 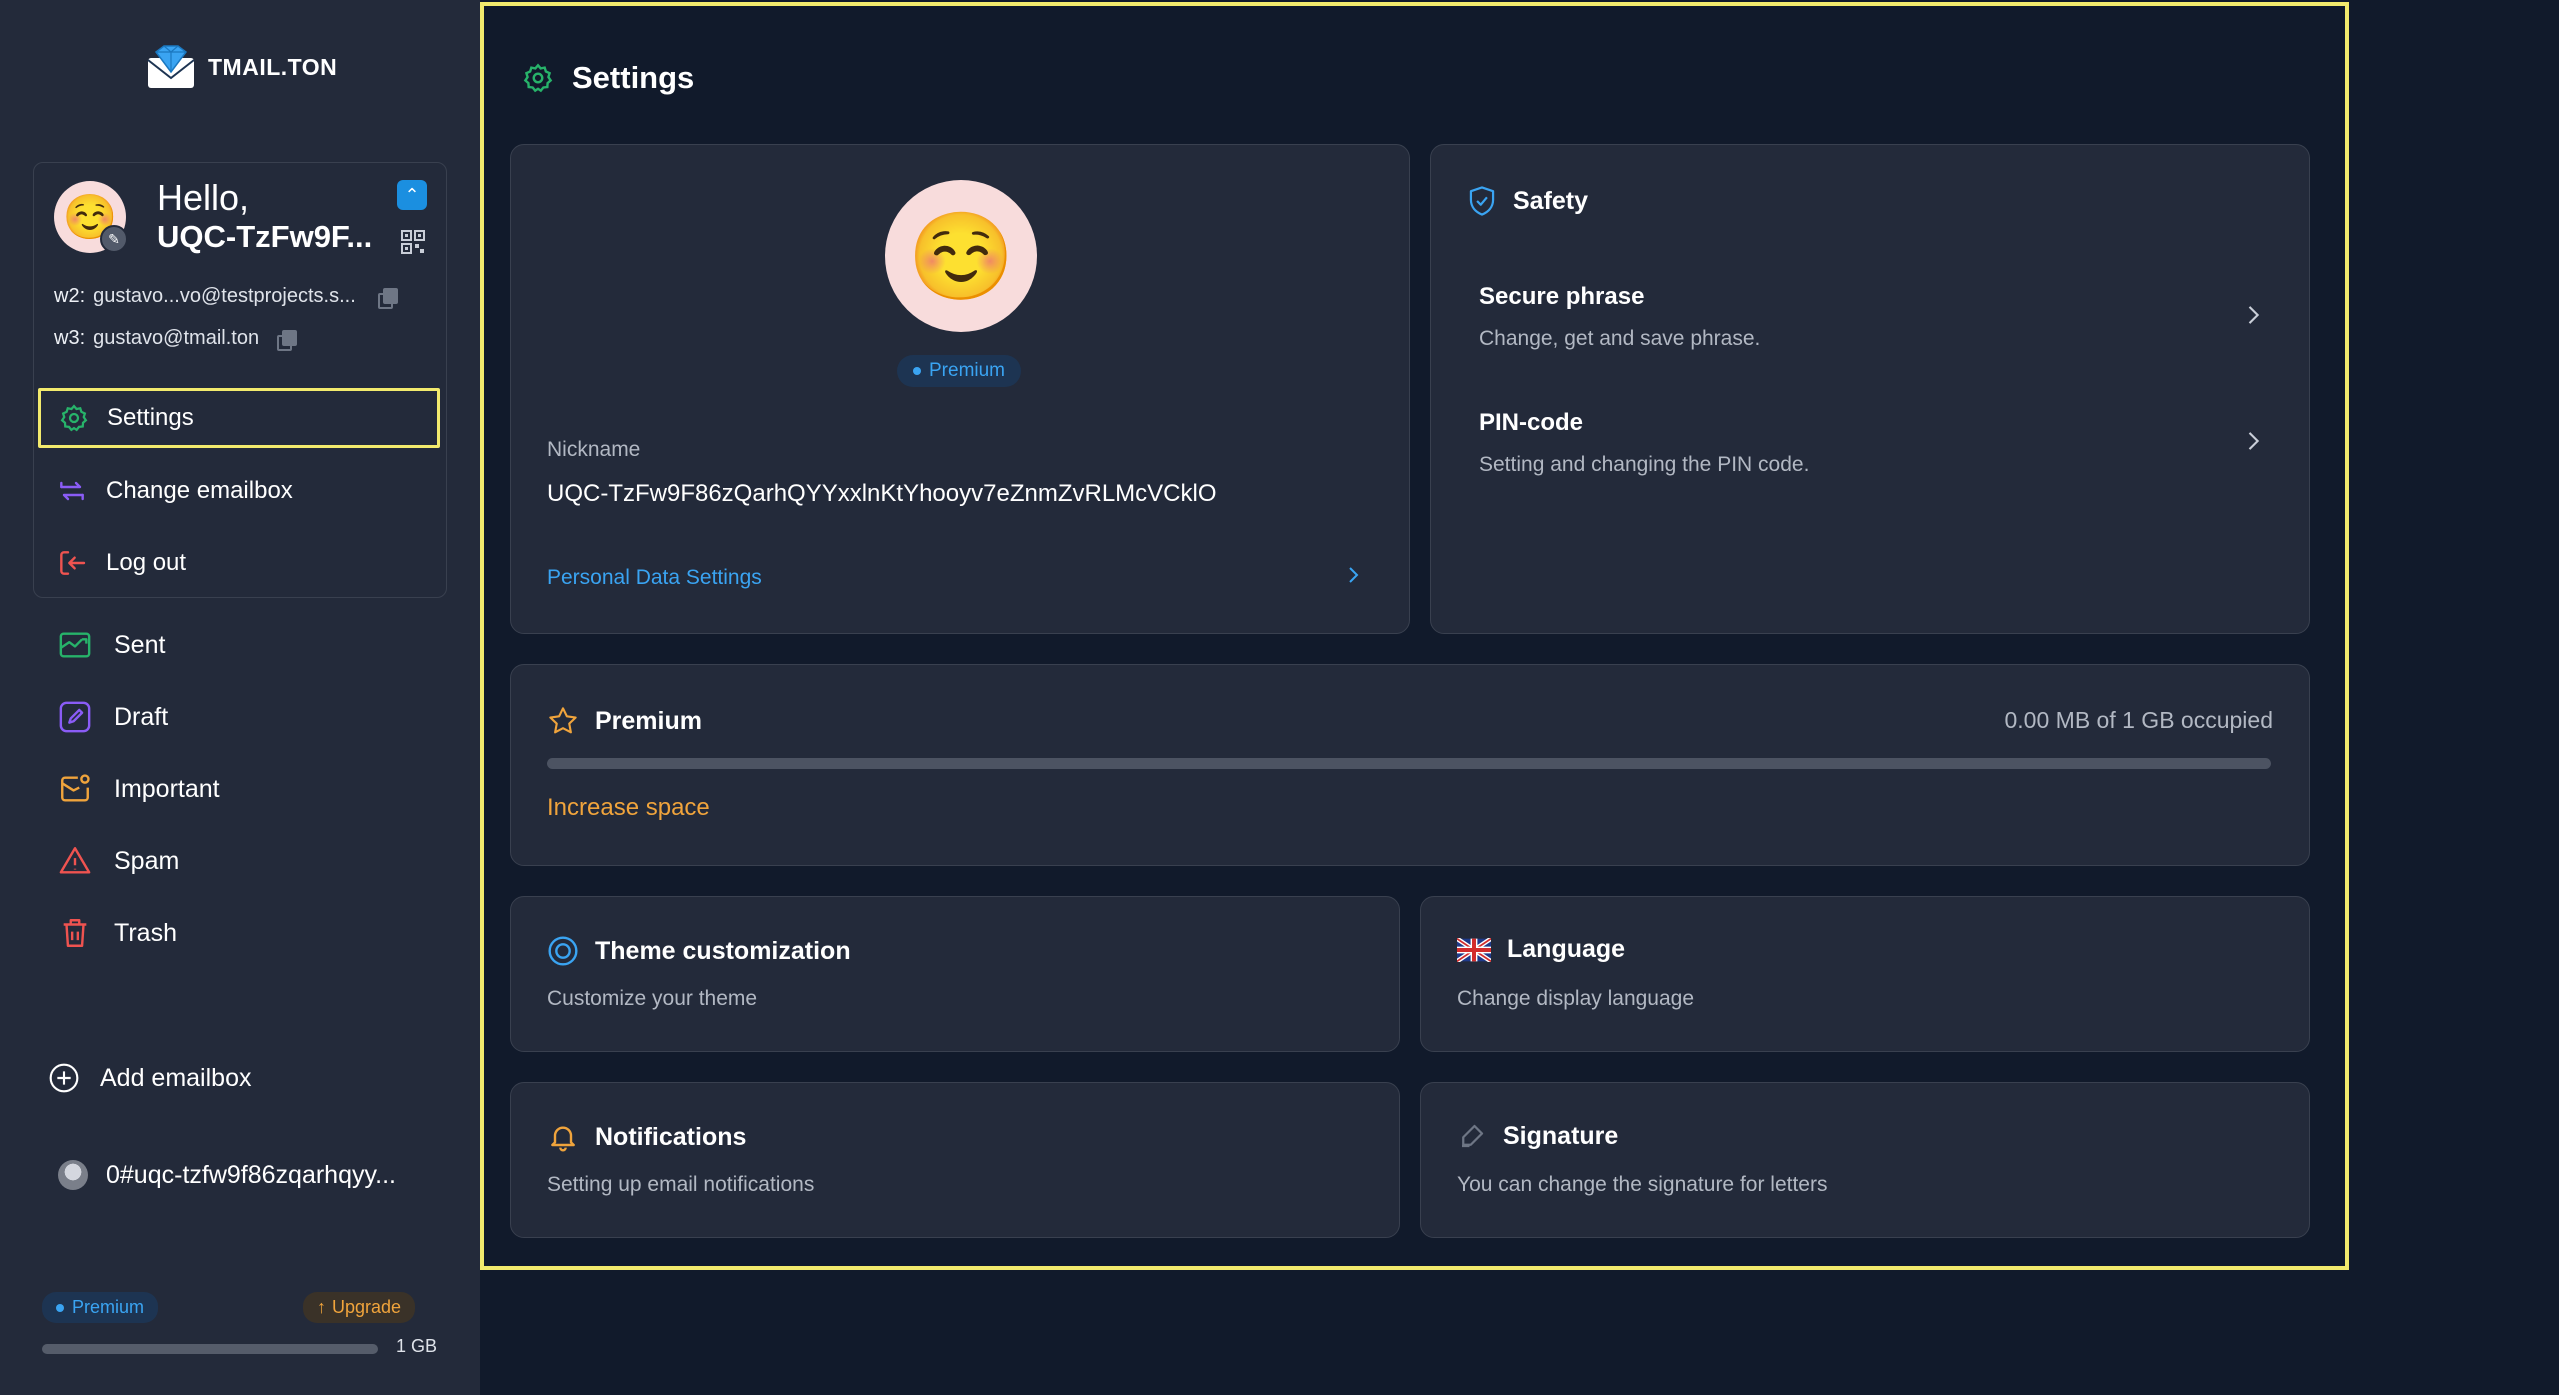 I want to click on nav-item-important: Important, so click(x=139, y=789).